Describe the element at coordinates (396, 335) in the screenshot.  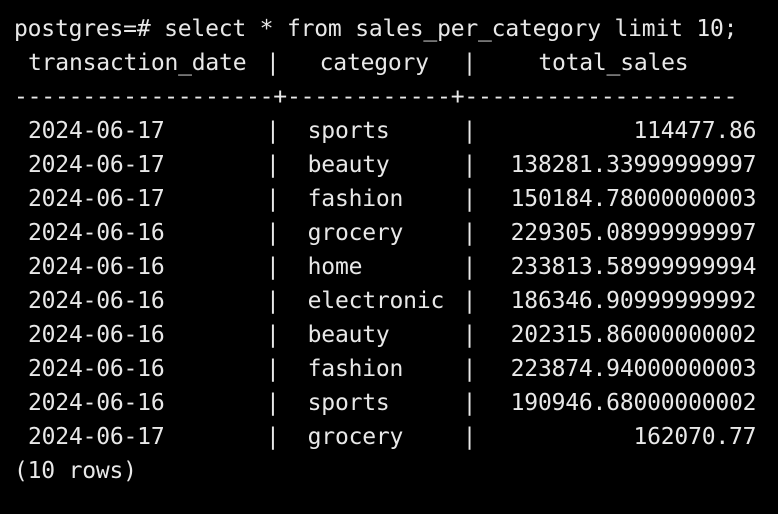
I see `table-row: 2024-06-16 | beauty | 202315.86000000002` at that location.